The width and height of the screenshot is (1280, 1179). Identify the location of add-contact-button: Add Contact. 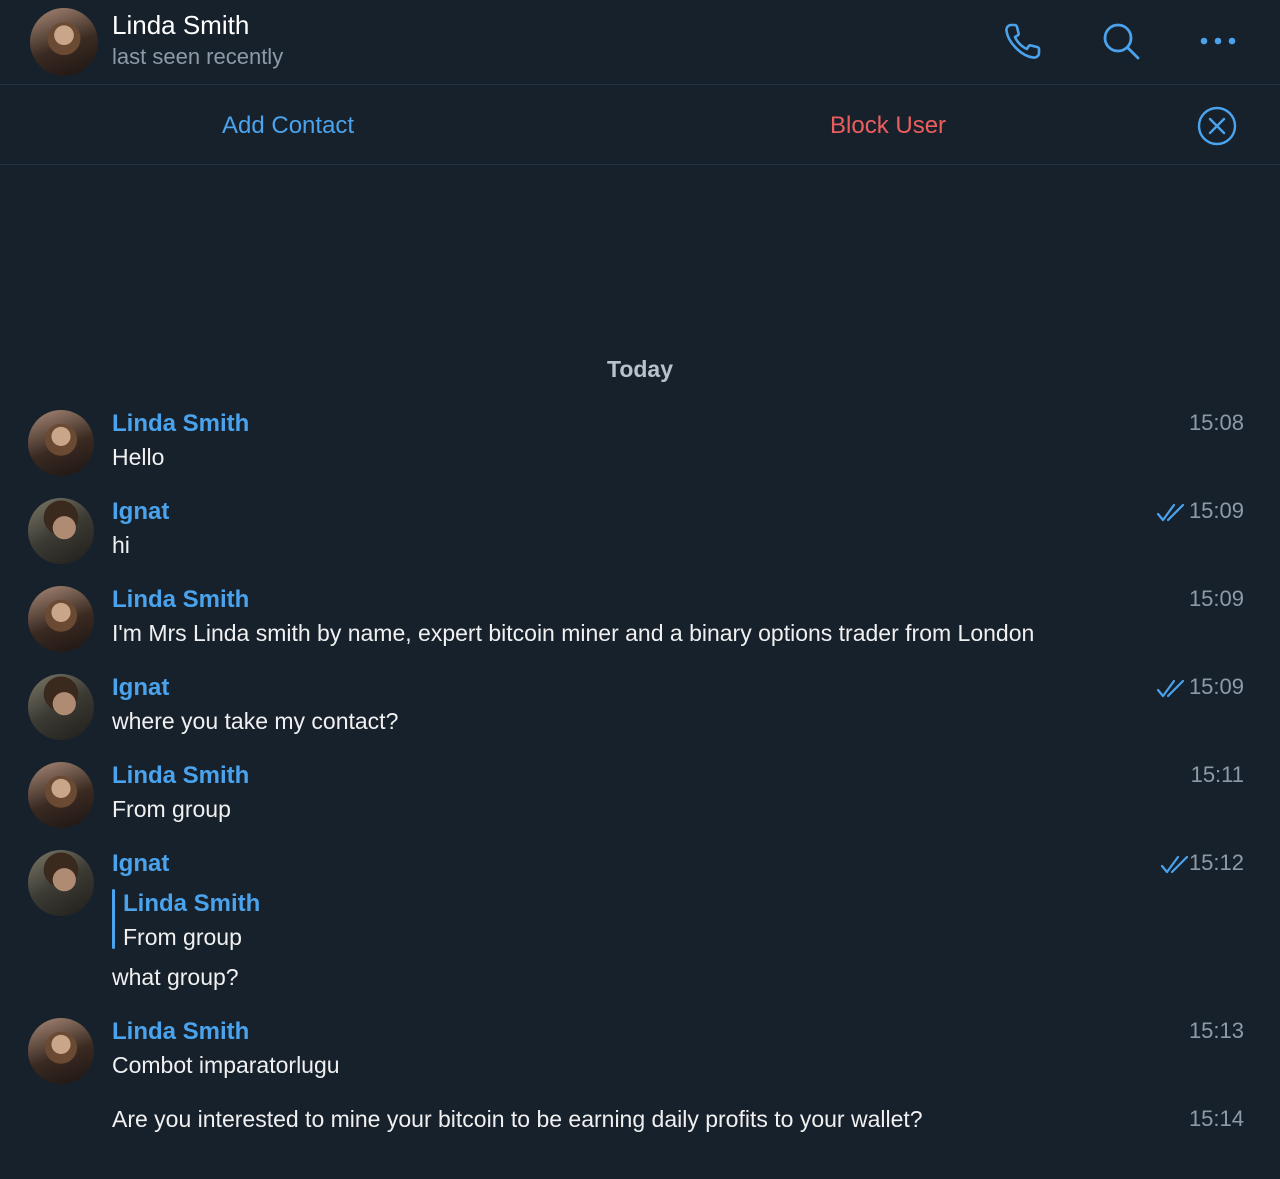
(288, 126).